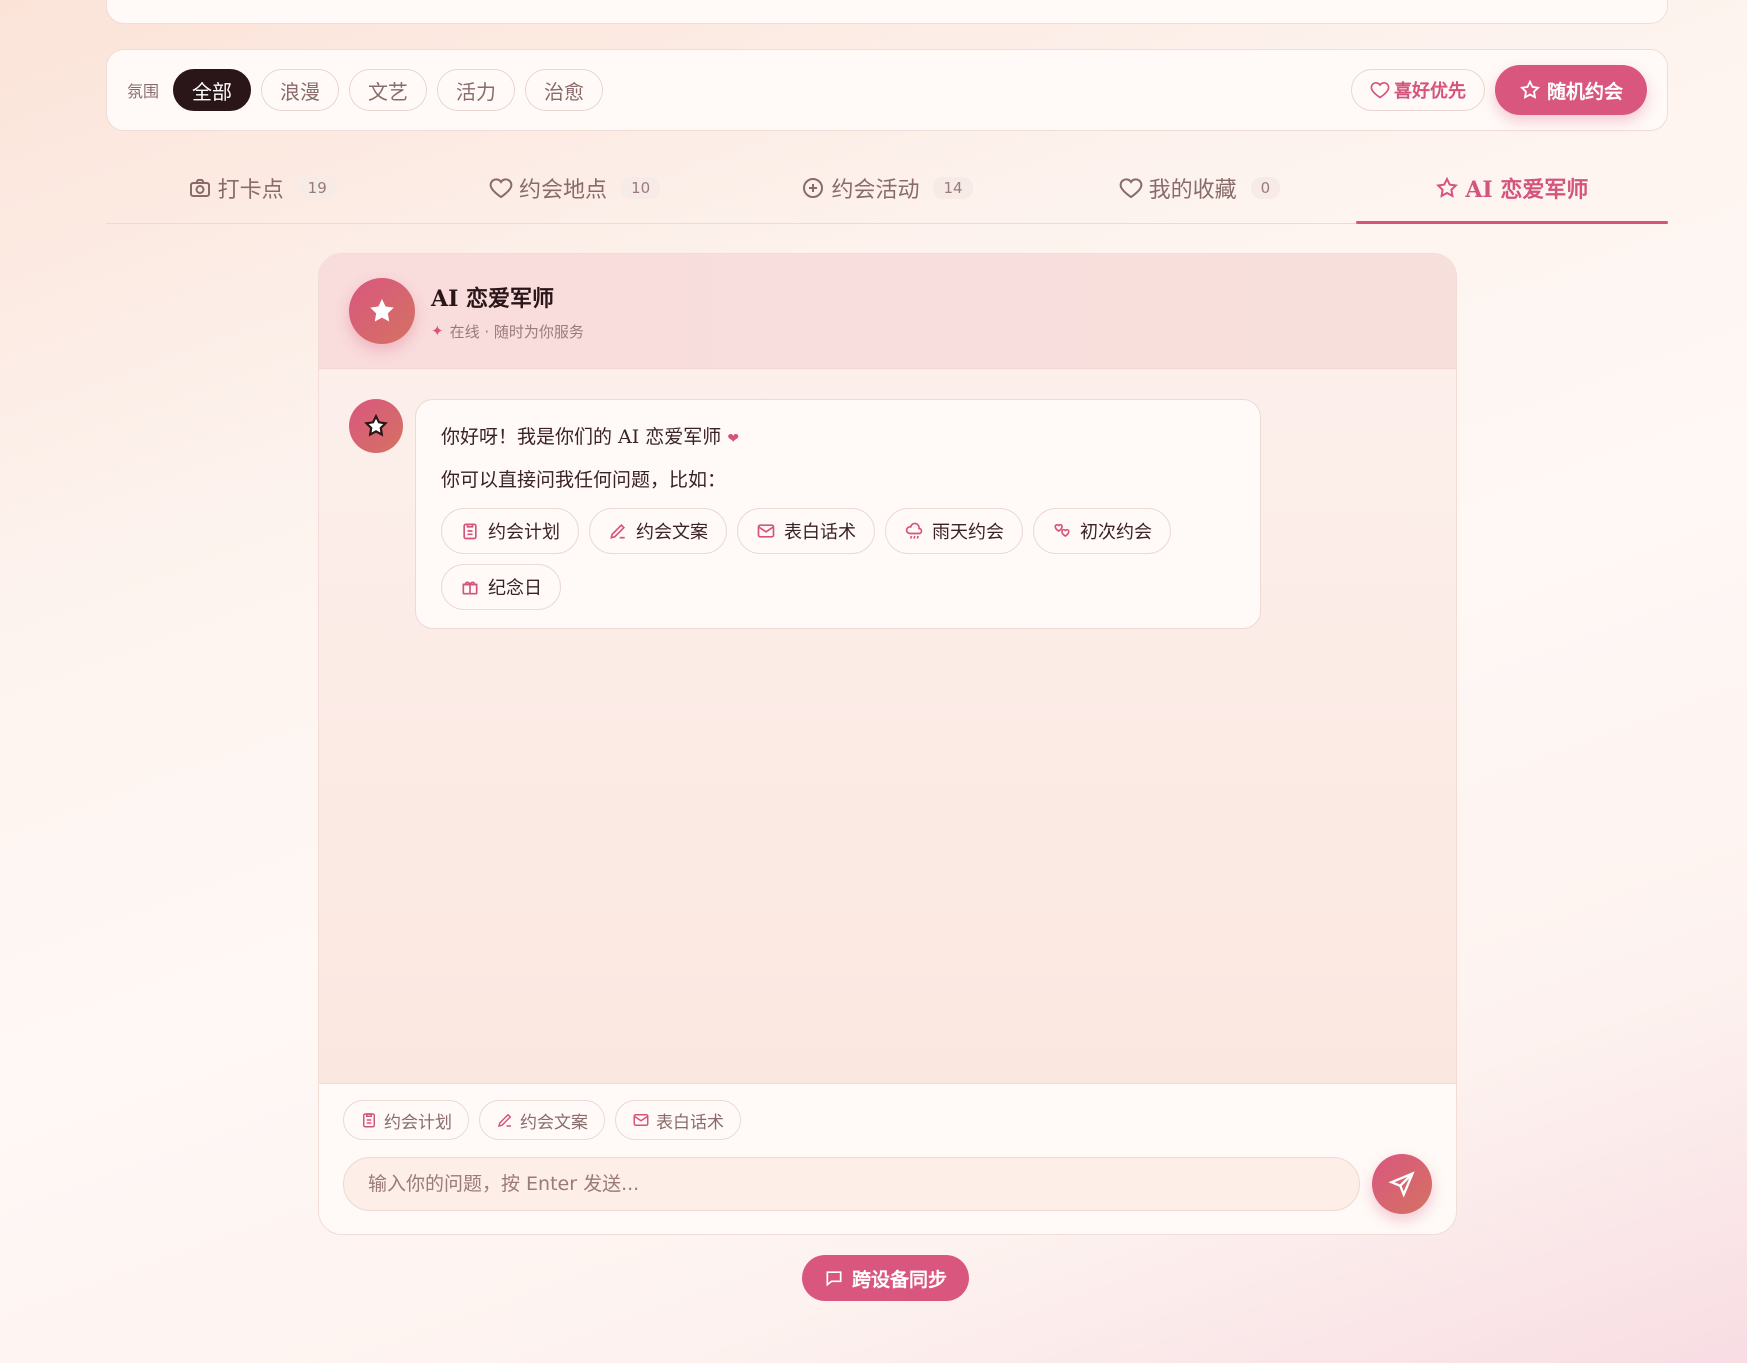 The image size is (1747, 1363). Describe the element at coordinates (875, 190) in the screenshot. I see `tab-label: 约会活动` at that location.